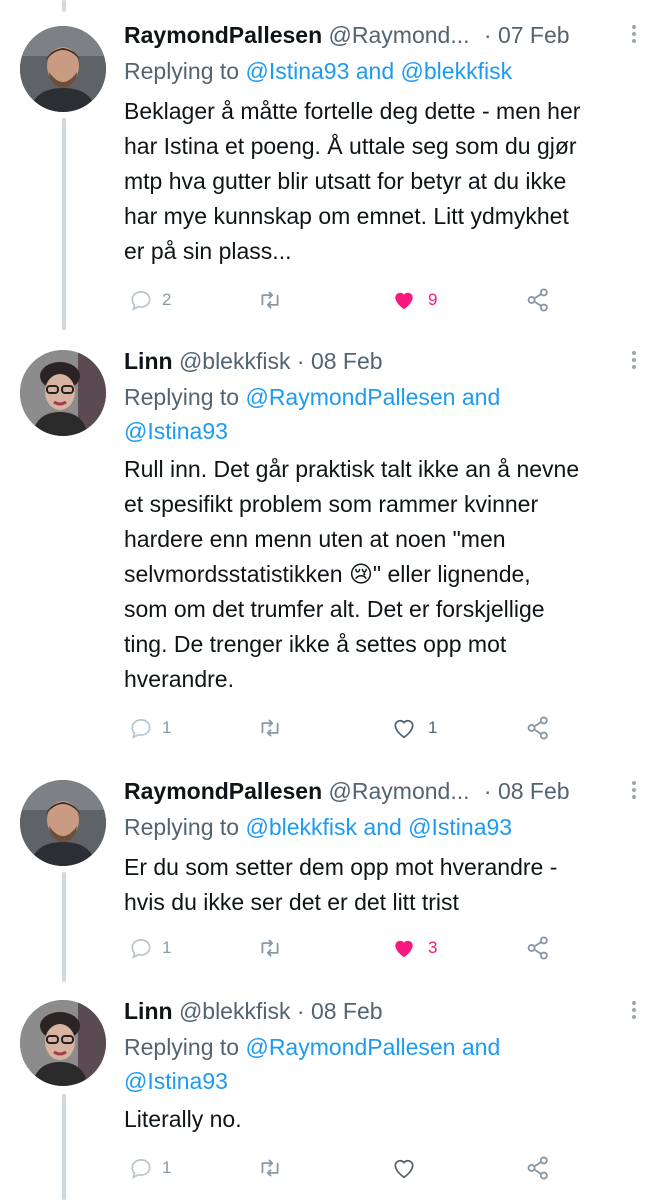 This screenshot has height=1200, width=664. Describe the element at coordinates (534, 35) in the screenshot. I see `timestamp: 07 Feb` at that location.